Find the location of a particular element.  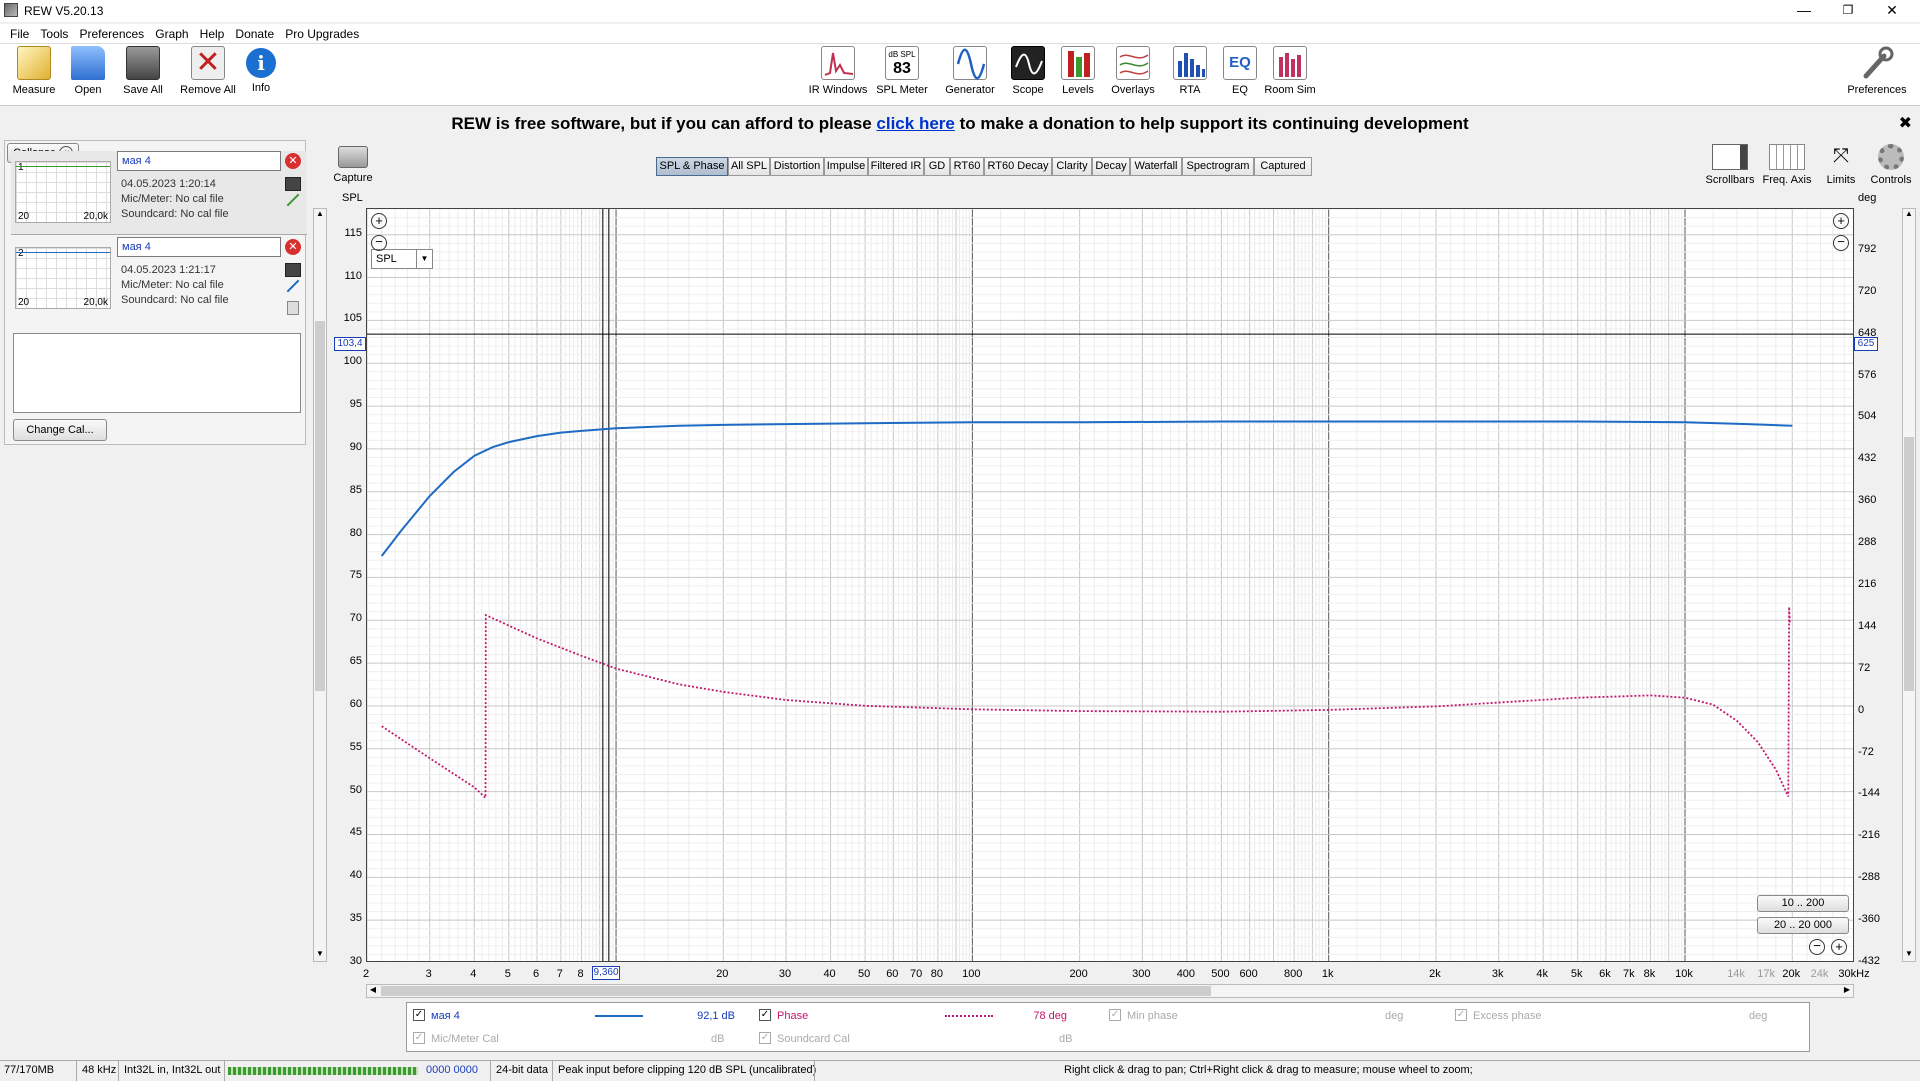

menu-tools: Tools is located at coordinates (54, 34).